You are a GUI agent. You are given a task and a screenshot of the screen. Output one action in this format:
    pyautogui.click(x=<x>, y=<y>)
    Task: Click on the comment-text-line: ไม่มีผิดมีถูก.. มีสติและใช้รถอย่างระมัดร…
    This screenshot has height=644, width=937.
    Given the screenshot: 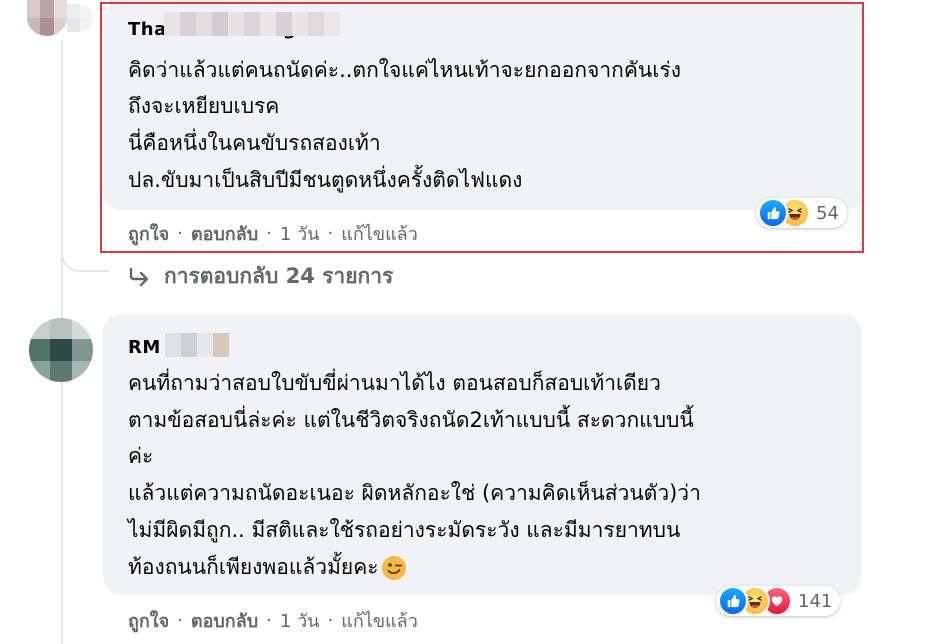 What is the action you would take?
    pyautogui.click(x=404, y=530)
    